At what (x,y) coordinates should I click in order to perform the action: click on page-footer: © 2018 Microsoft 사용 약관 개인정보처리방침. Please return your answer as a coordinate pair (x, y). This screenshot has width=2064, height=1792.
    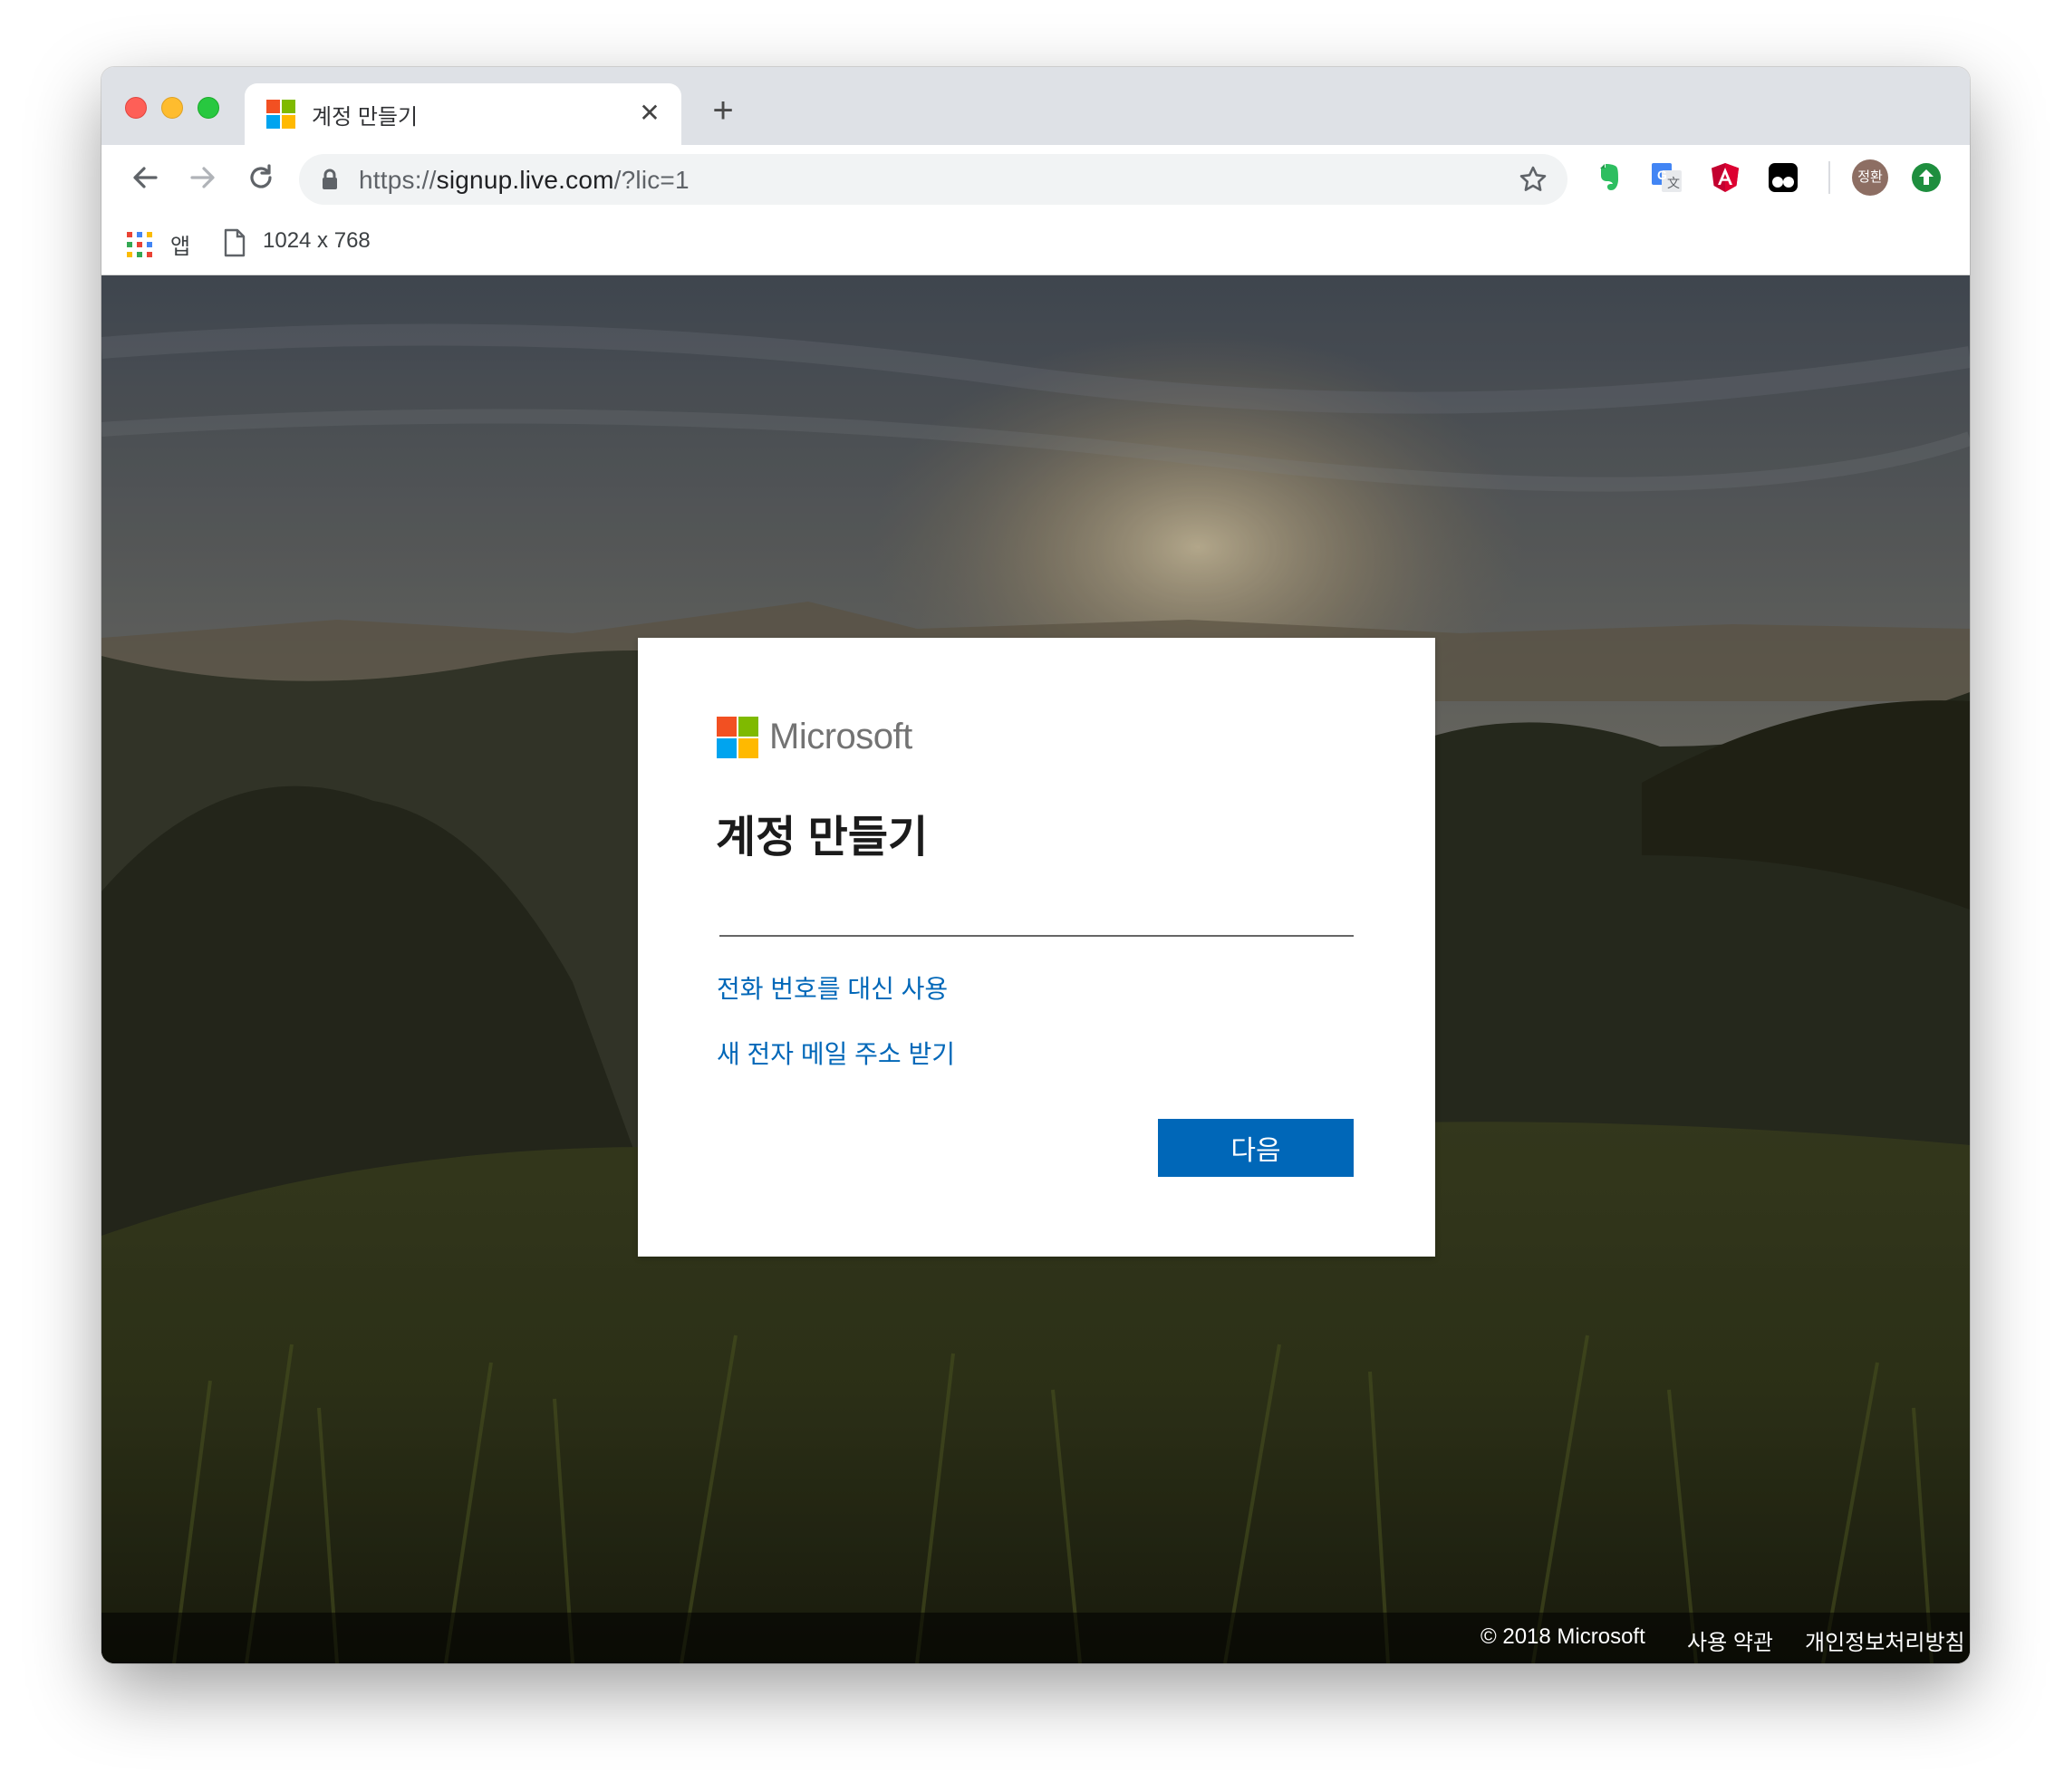
    Looking at the image, I should click on (1035, 1638).